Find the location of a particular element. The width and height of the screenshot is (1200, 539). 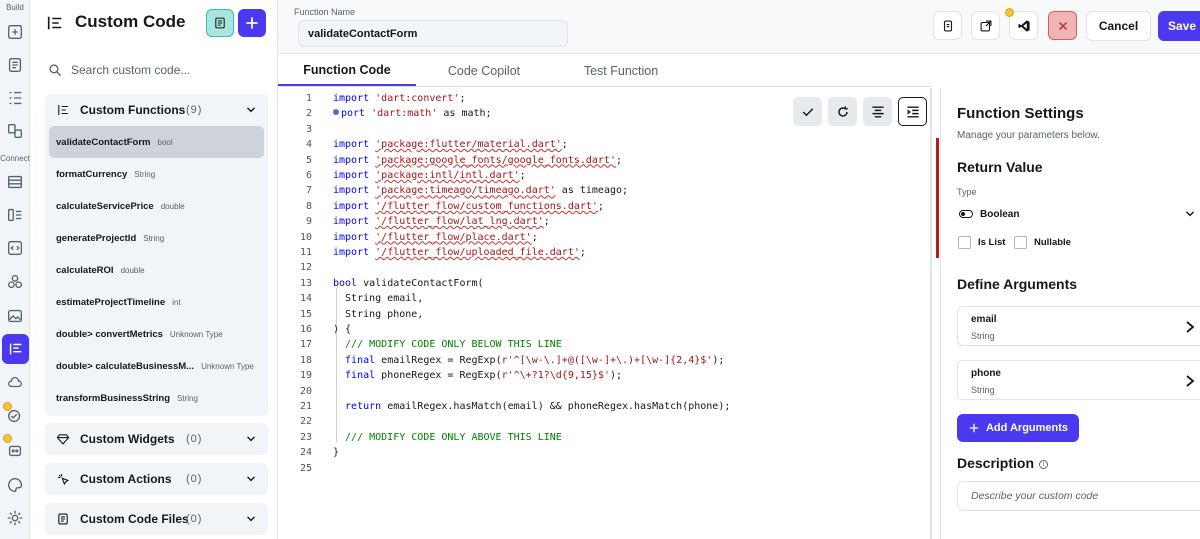

editor-tabs: Function Code Code Copilot Test Function is located at coordinates (605, 71).